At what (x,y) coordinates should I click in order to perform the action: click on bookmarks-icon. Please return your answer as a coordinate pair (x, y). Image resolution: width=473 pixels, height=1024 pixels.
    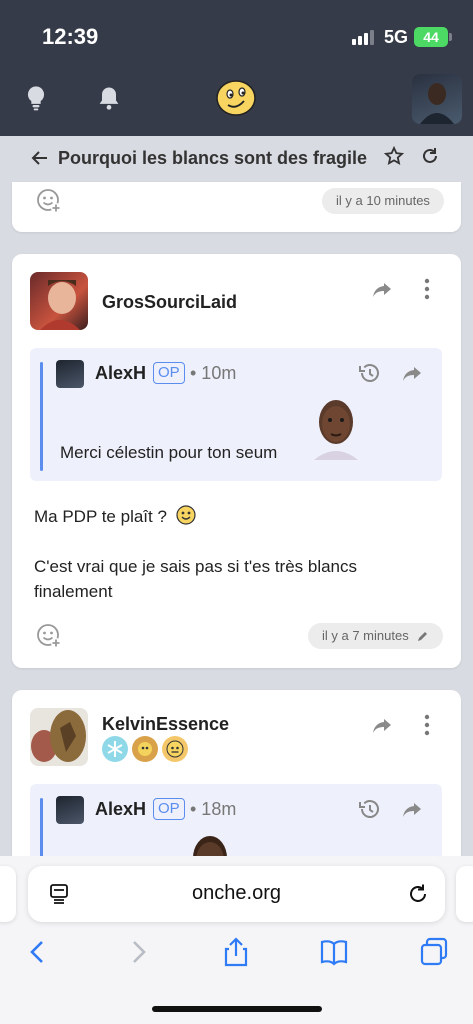
    Looking at the image, I should click on (334, 952).